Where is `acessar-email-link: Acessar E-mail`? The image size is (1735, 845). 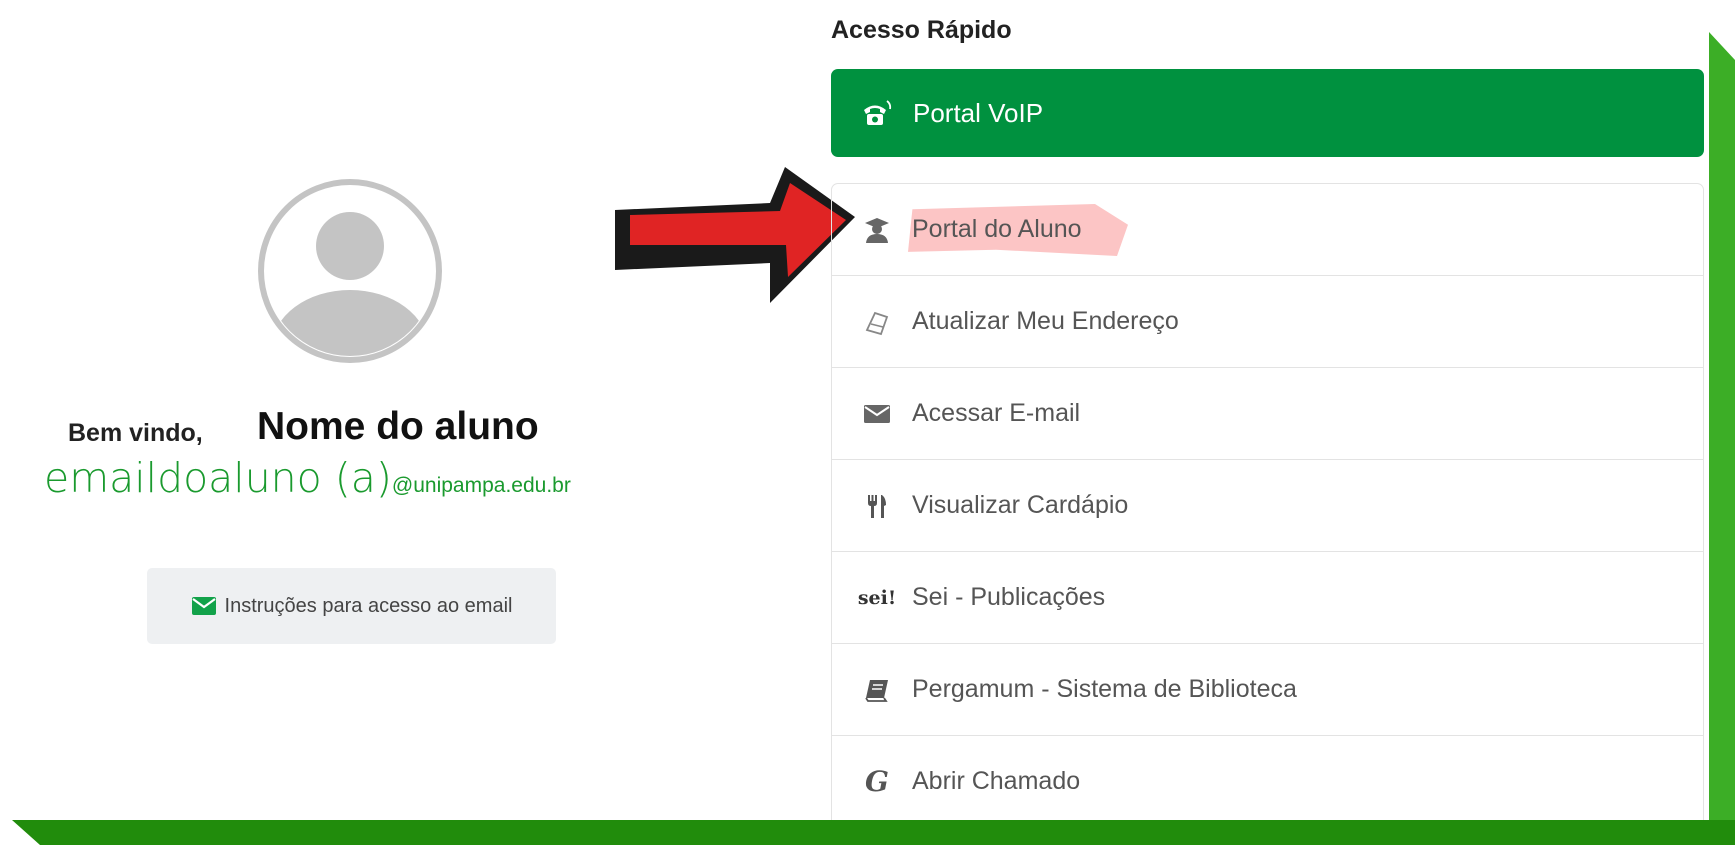
acessar-email-link: Acessar E-mail is located at coordinates (1267, 414).